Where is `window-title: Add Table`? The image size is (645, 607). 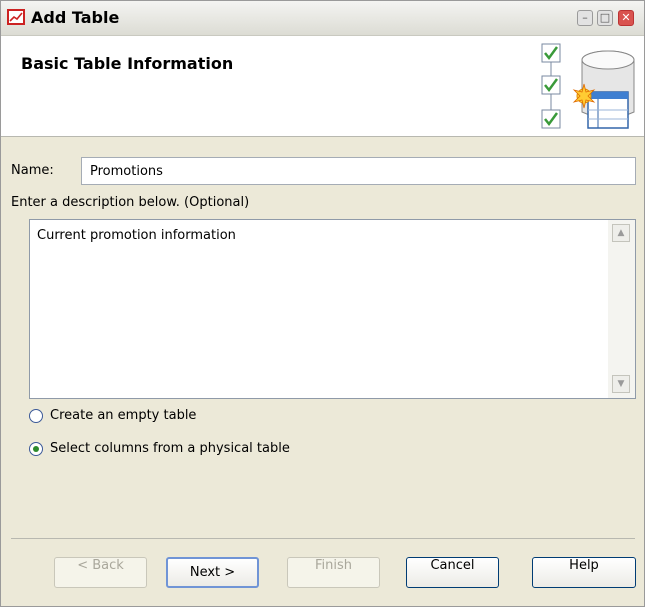 window-title: Add Table is located at coordinates (75, 17).